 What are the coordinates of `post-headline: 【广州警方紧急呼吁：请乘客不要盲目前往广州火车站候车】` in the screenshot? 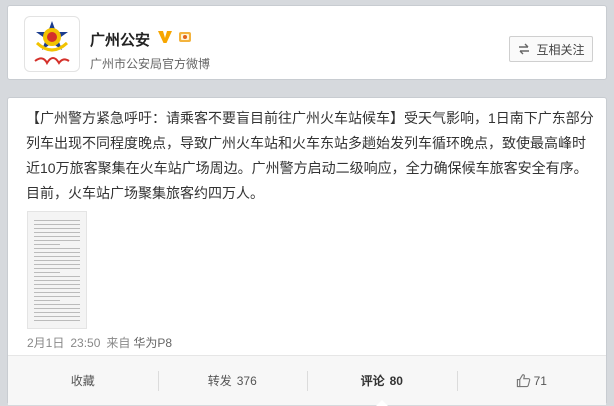 It's located at (215, 118).